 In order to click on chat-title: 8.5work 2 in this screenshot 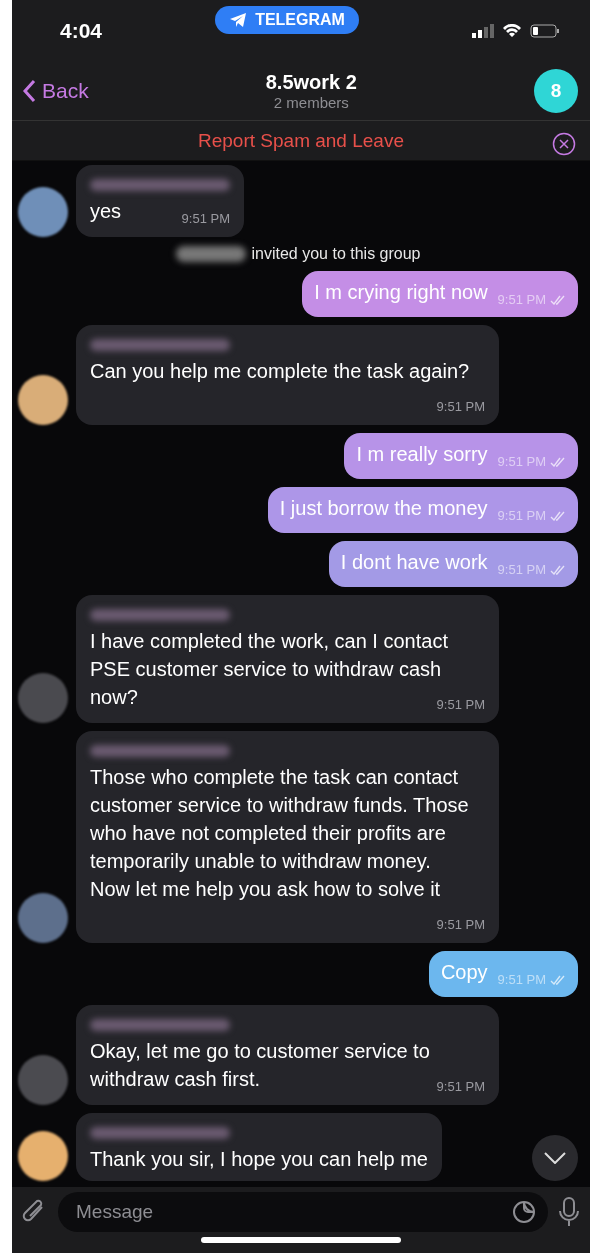, I will do `click(311, 82)`.